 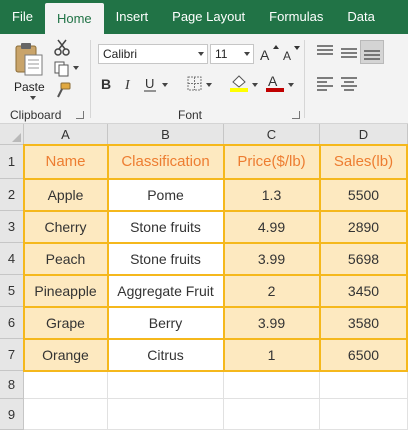 I want to click on paste-label: Paste, so click(x=29, y=87).